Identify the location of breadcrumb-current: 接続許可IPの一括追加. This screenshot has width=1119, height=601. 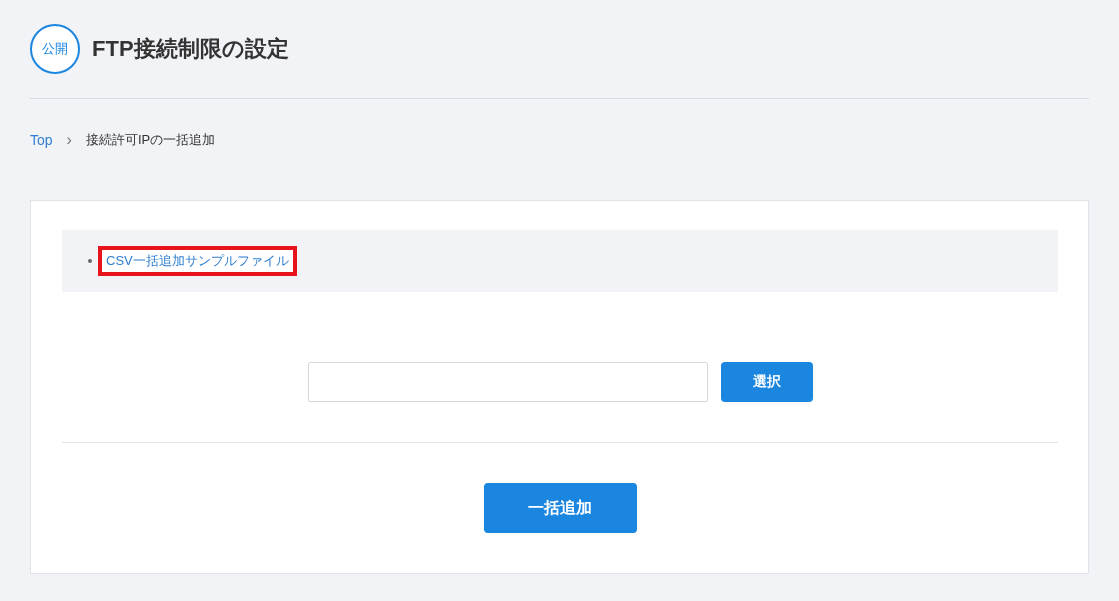
(150, 140).